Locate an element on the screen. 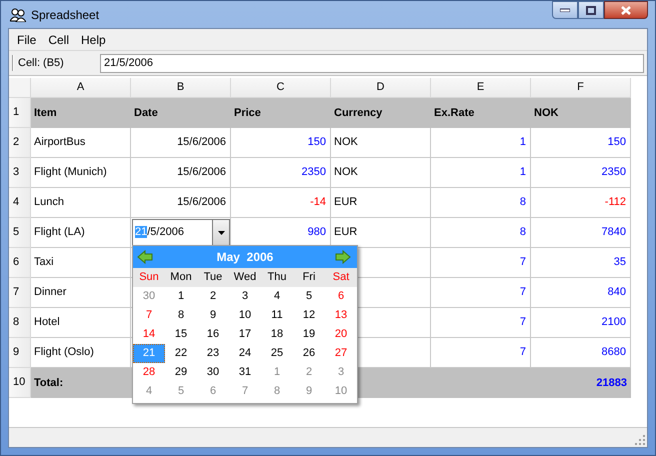  close-icon is located at coordinates (626, 10).